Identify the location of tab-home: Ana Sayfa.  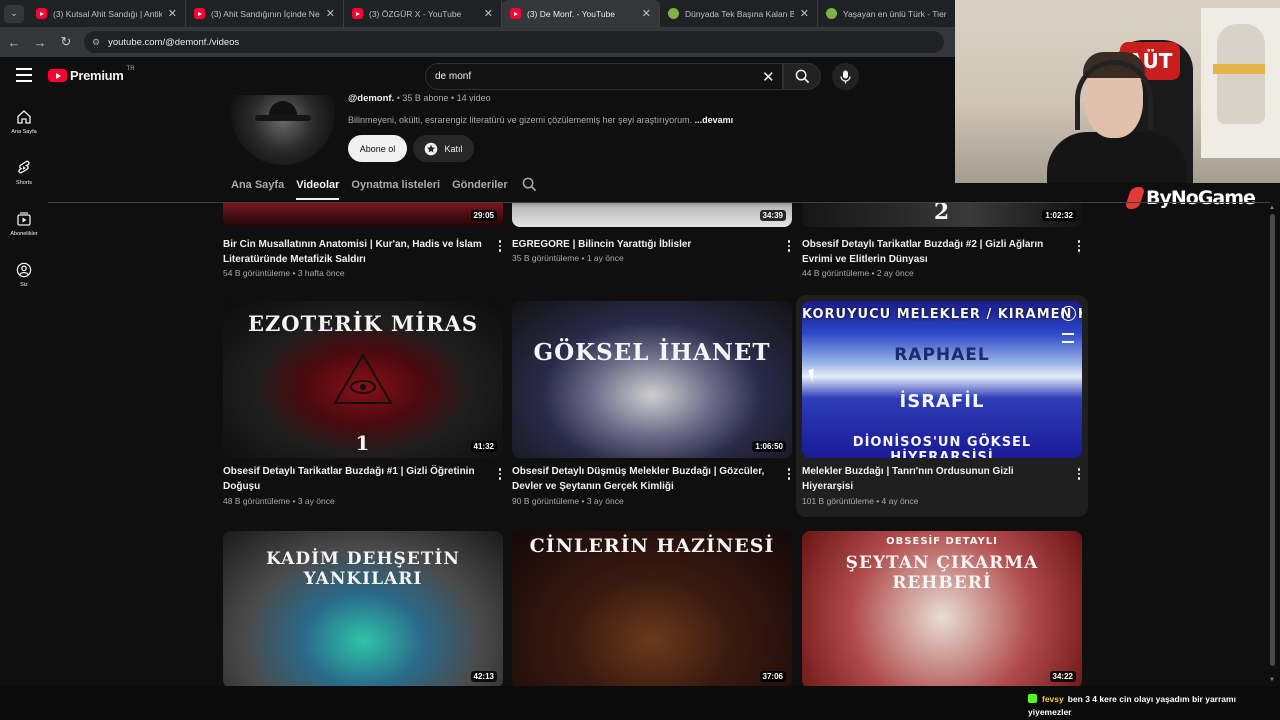
(257, 189).